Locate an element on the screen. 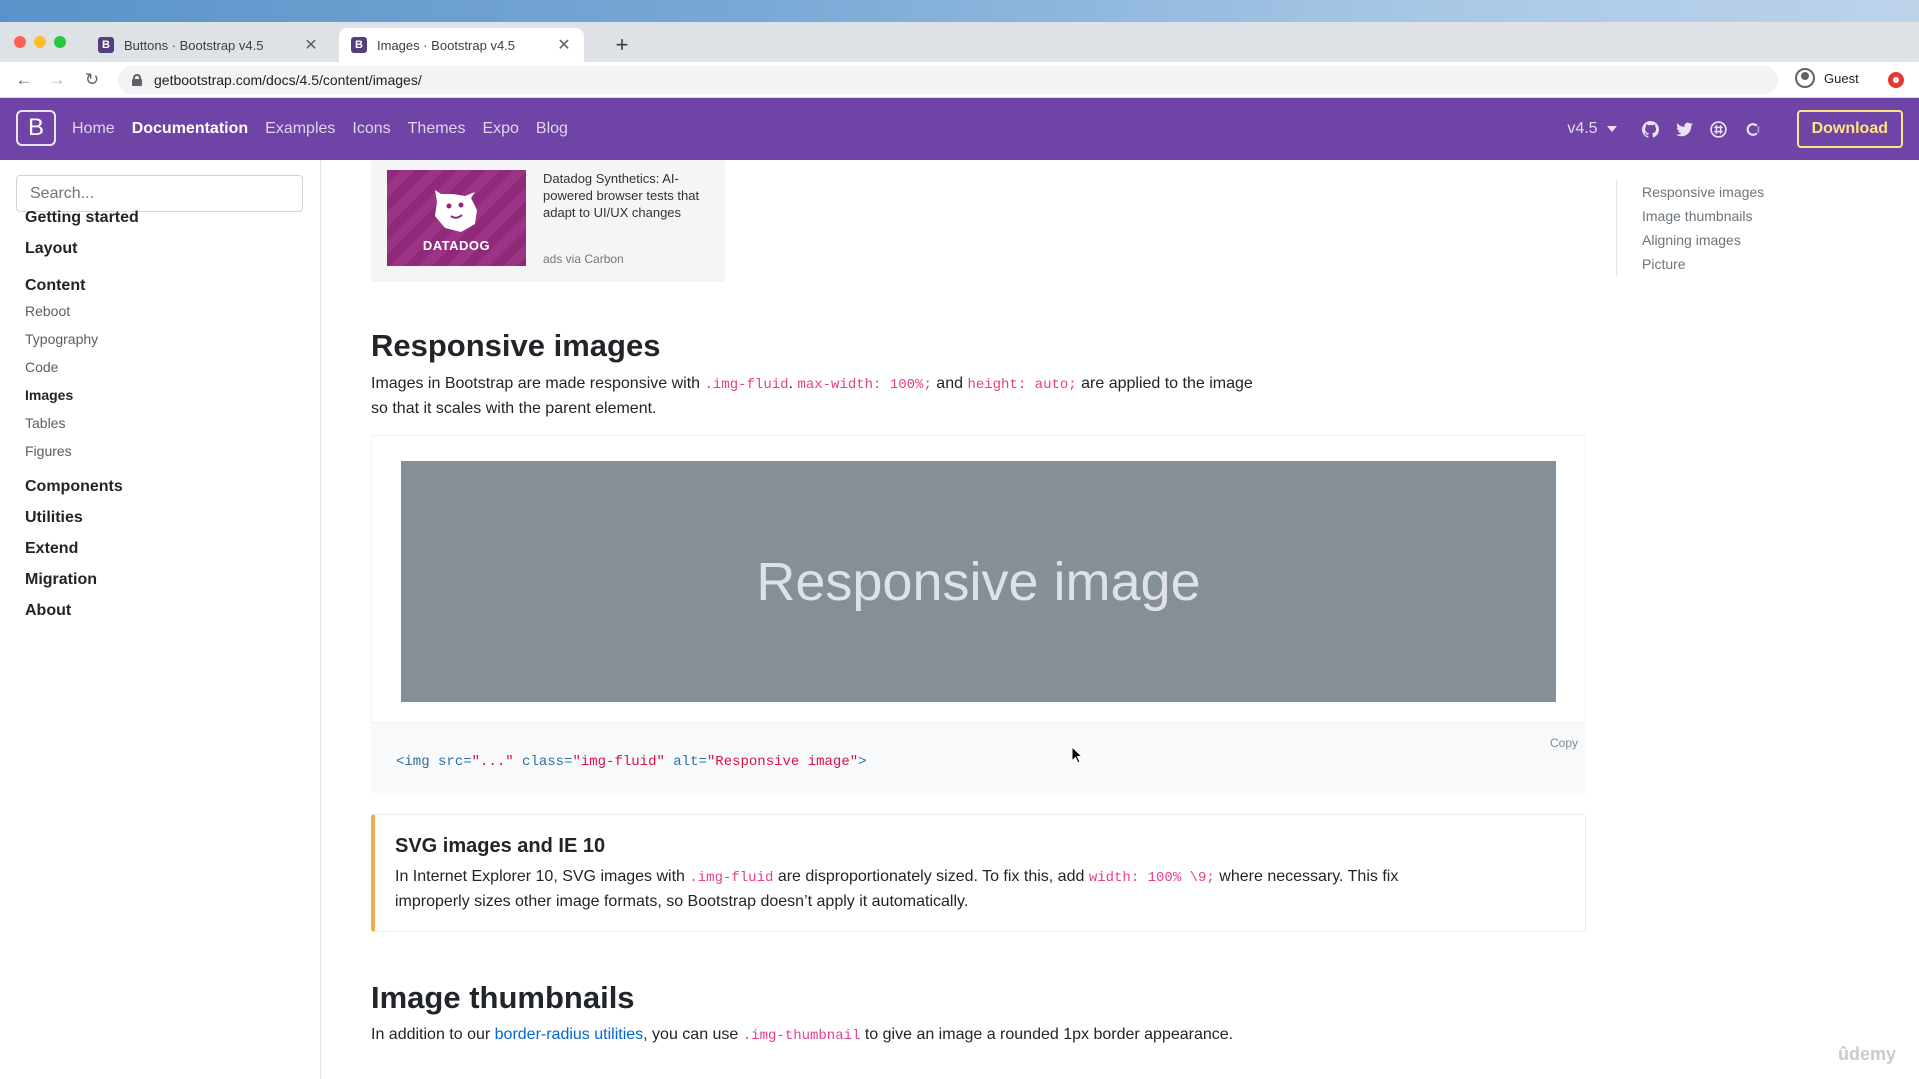  height-auto-code: height: auto; is located at coordinates (1022, 385).